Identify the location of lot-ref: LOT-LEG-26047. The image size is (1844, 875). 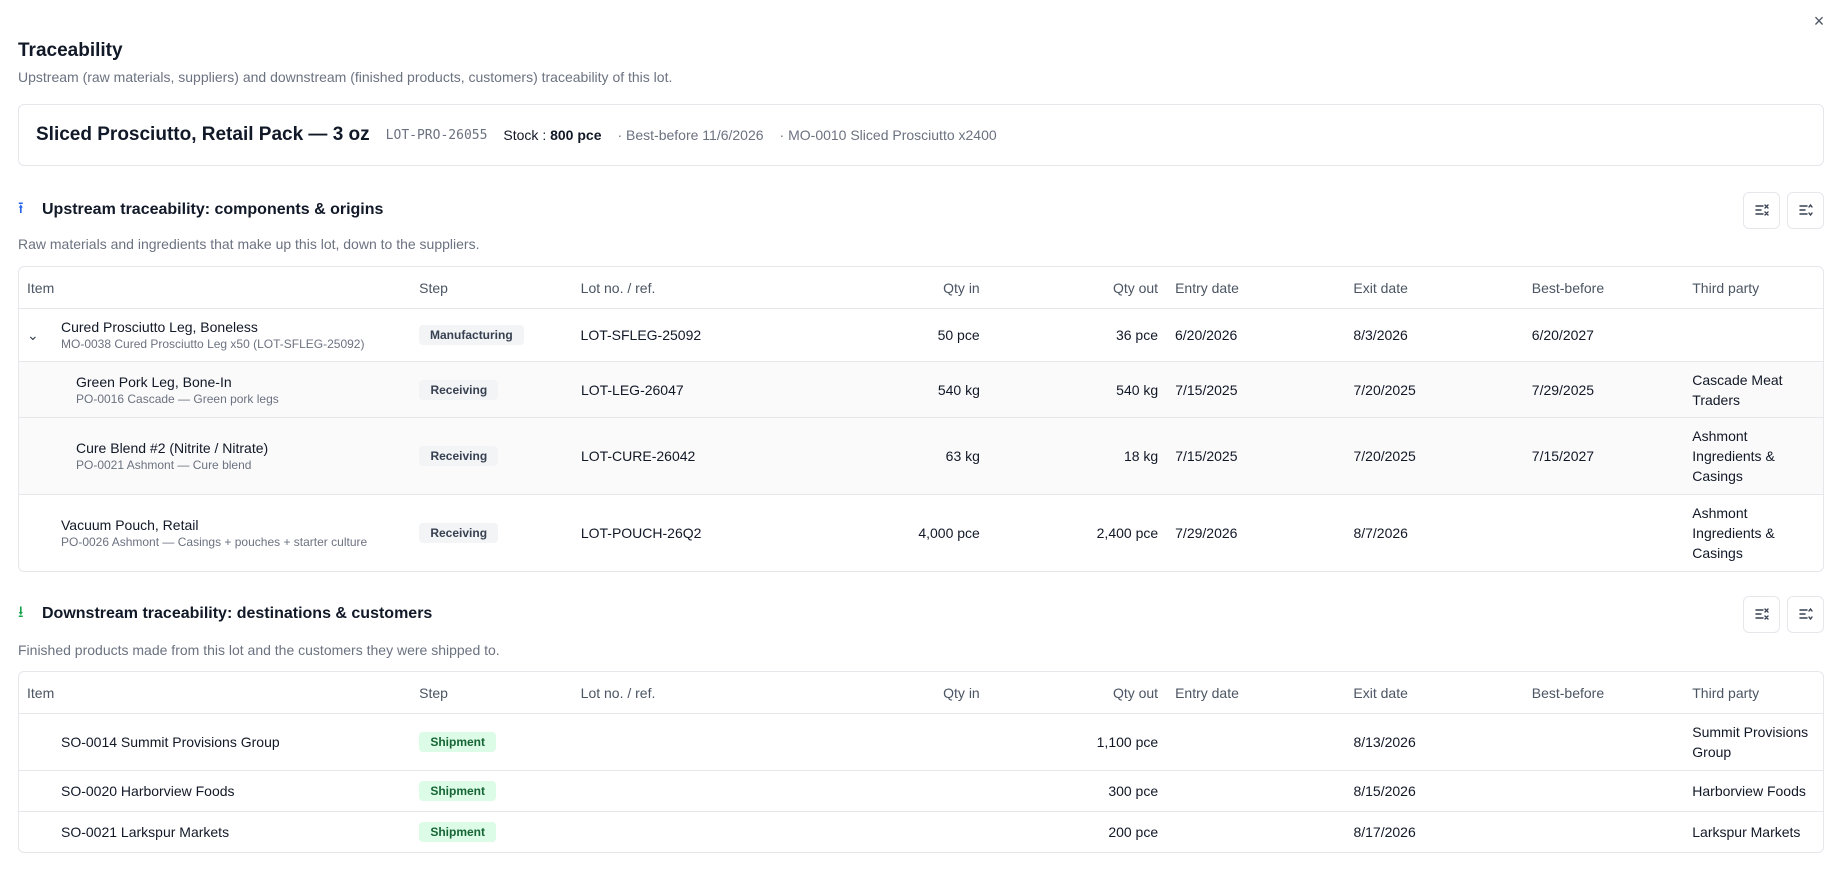
(632, 389).